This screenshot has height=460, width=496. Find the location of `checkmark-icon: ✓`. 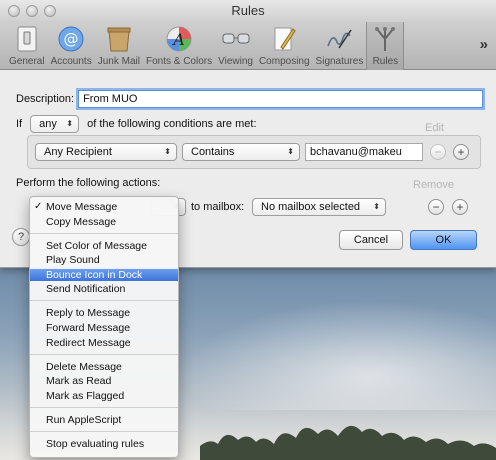

checkmark-icon: ✓ is located at coordinates (38, 206).